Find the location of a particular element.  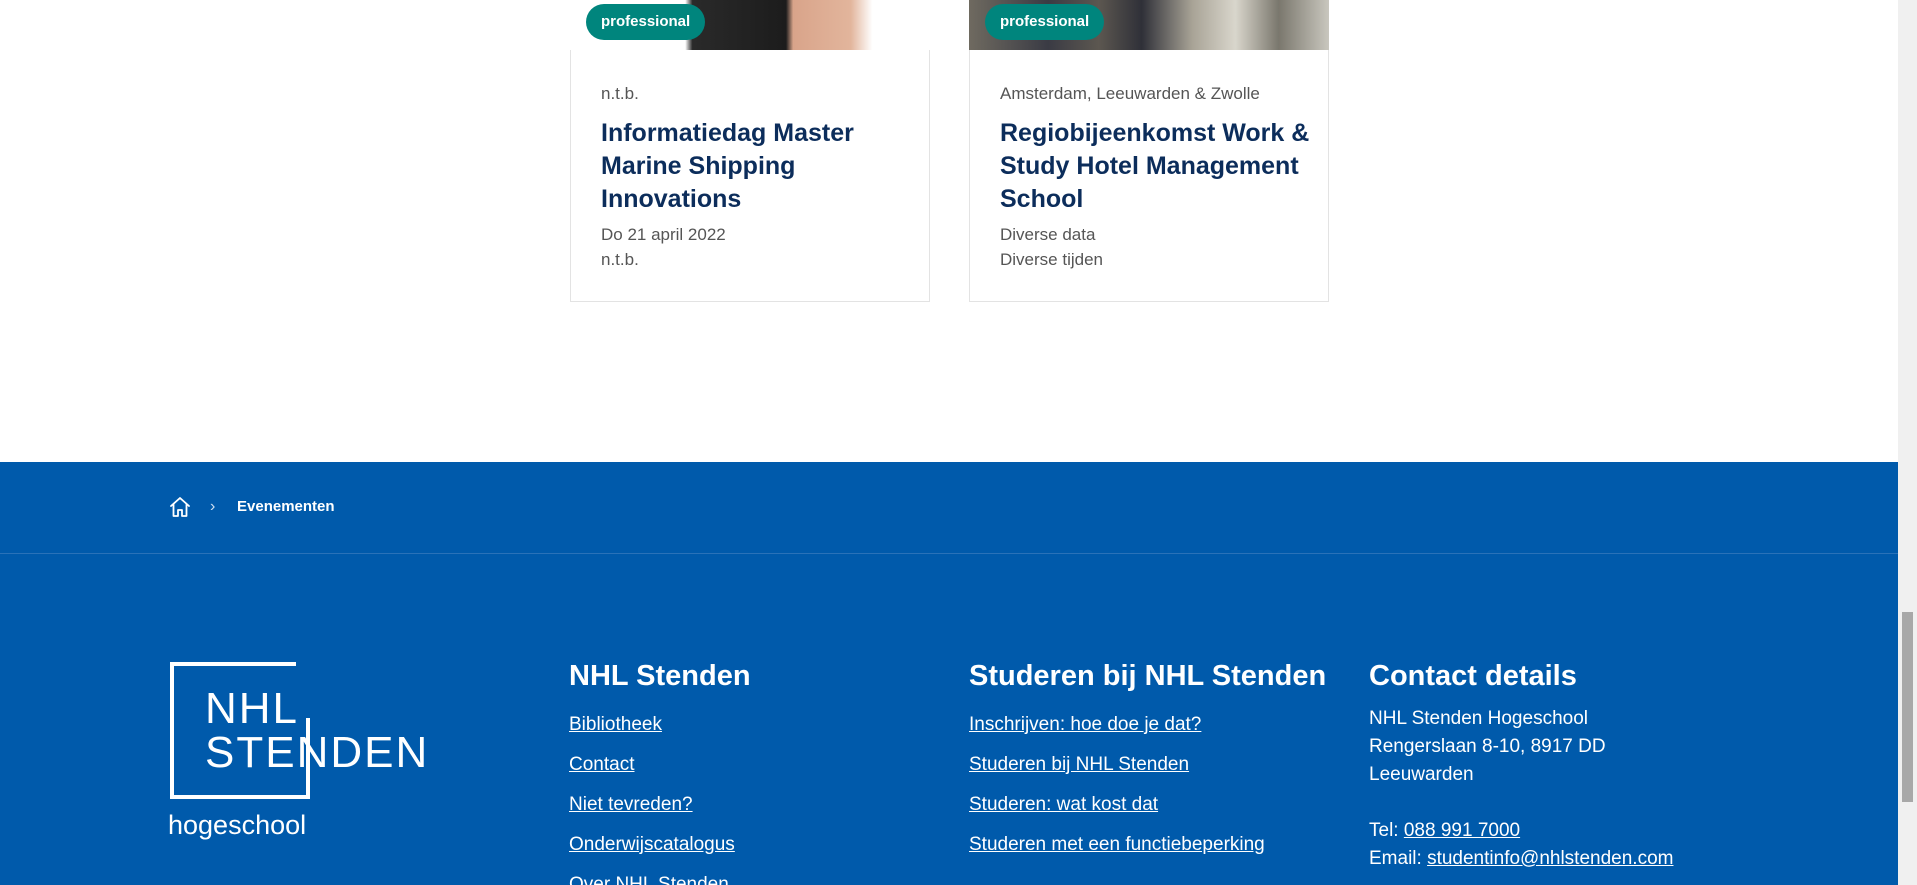

email-line: Email: studentinfo@nhlstenden.com is located at coordinates (1549, 859).